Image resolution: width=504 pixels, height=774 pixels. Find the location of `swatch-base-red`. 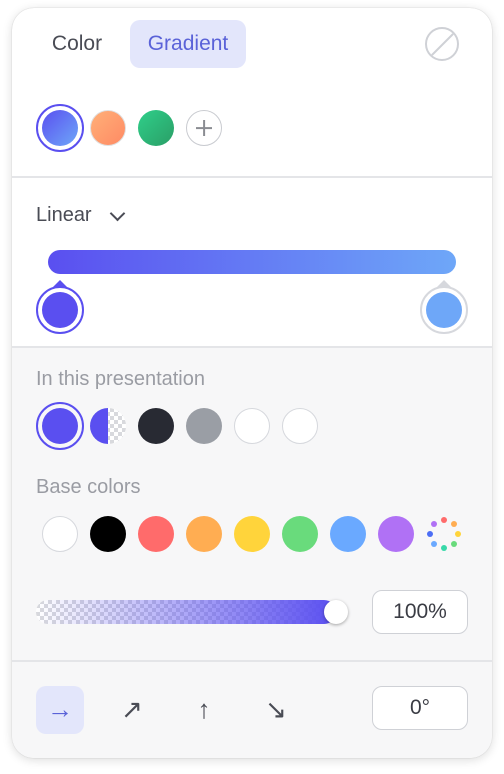

swatch-base-red is located at coordinates (156, 534).